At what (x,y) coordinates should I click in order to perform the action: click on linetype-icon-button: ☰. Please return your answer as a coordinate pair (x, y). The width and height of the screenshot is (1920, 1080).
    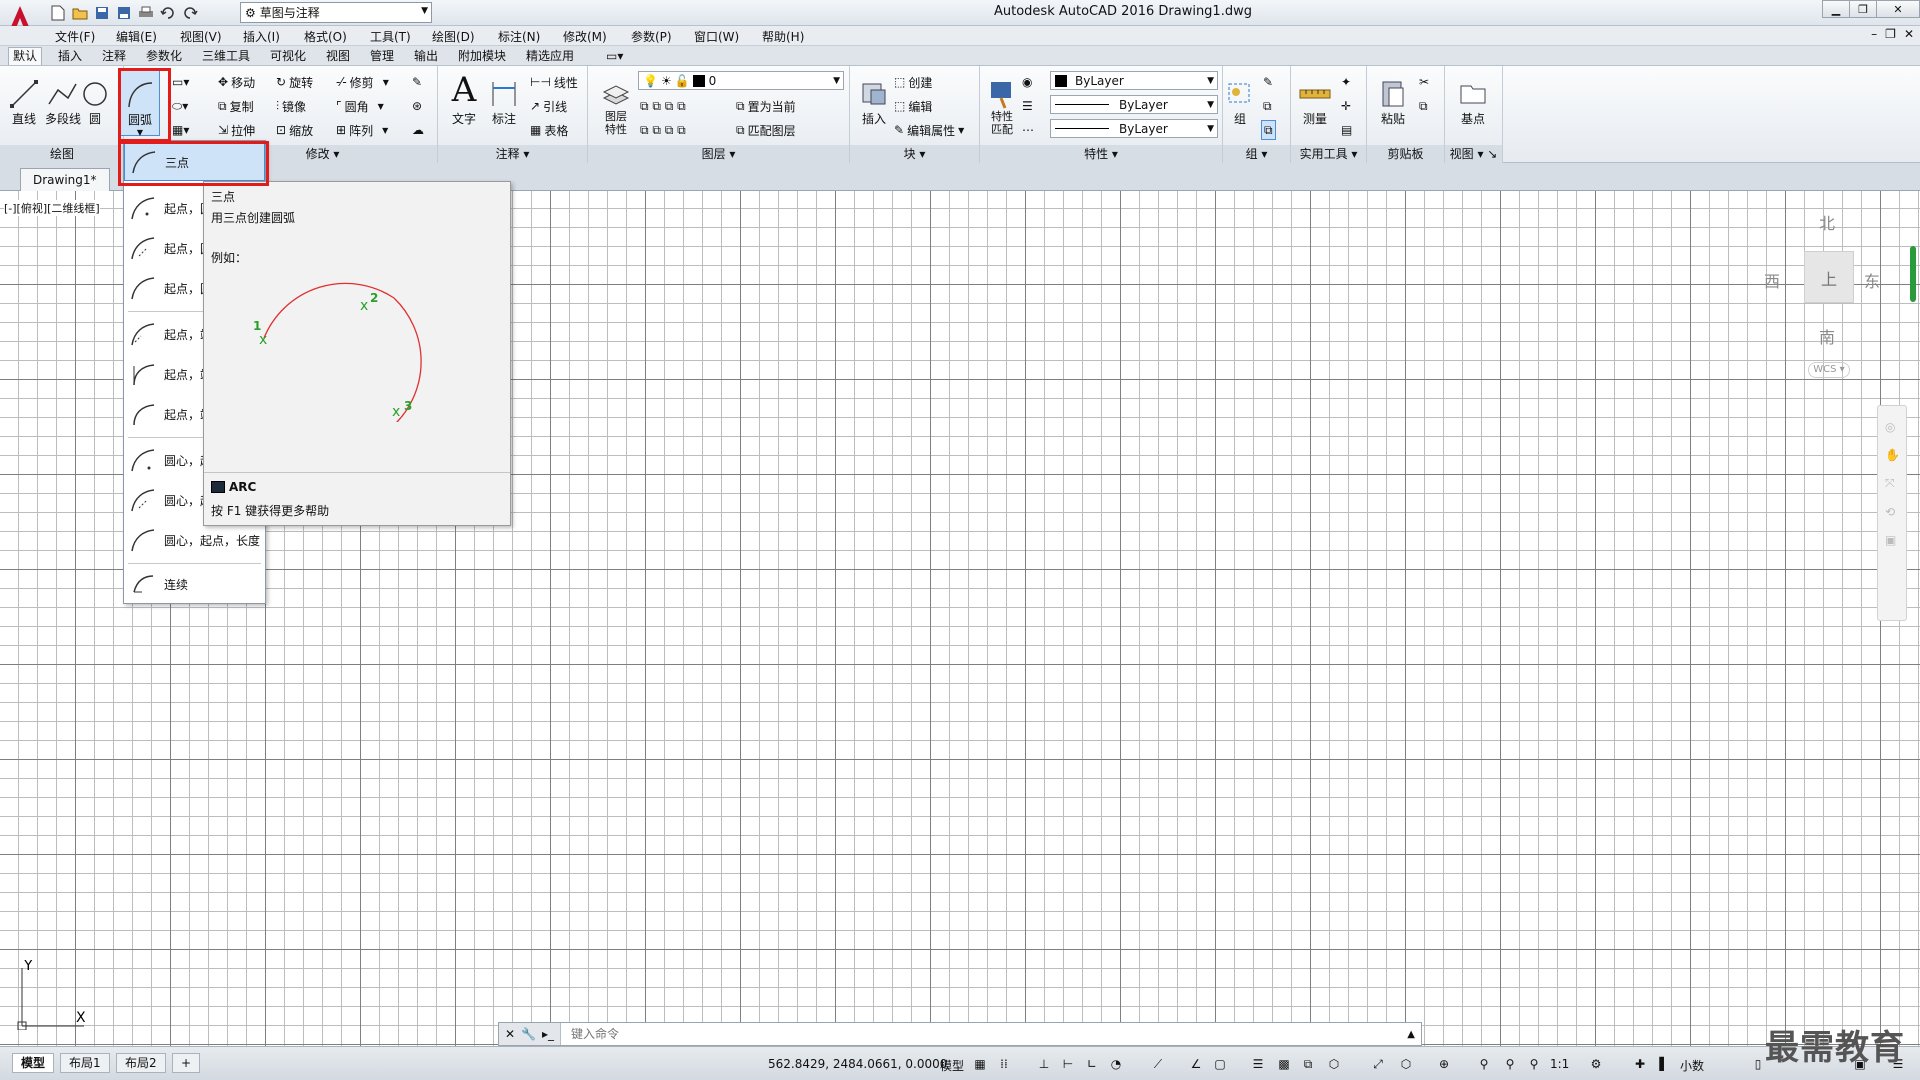
    Looking at the image, I should click on (1027, 106).